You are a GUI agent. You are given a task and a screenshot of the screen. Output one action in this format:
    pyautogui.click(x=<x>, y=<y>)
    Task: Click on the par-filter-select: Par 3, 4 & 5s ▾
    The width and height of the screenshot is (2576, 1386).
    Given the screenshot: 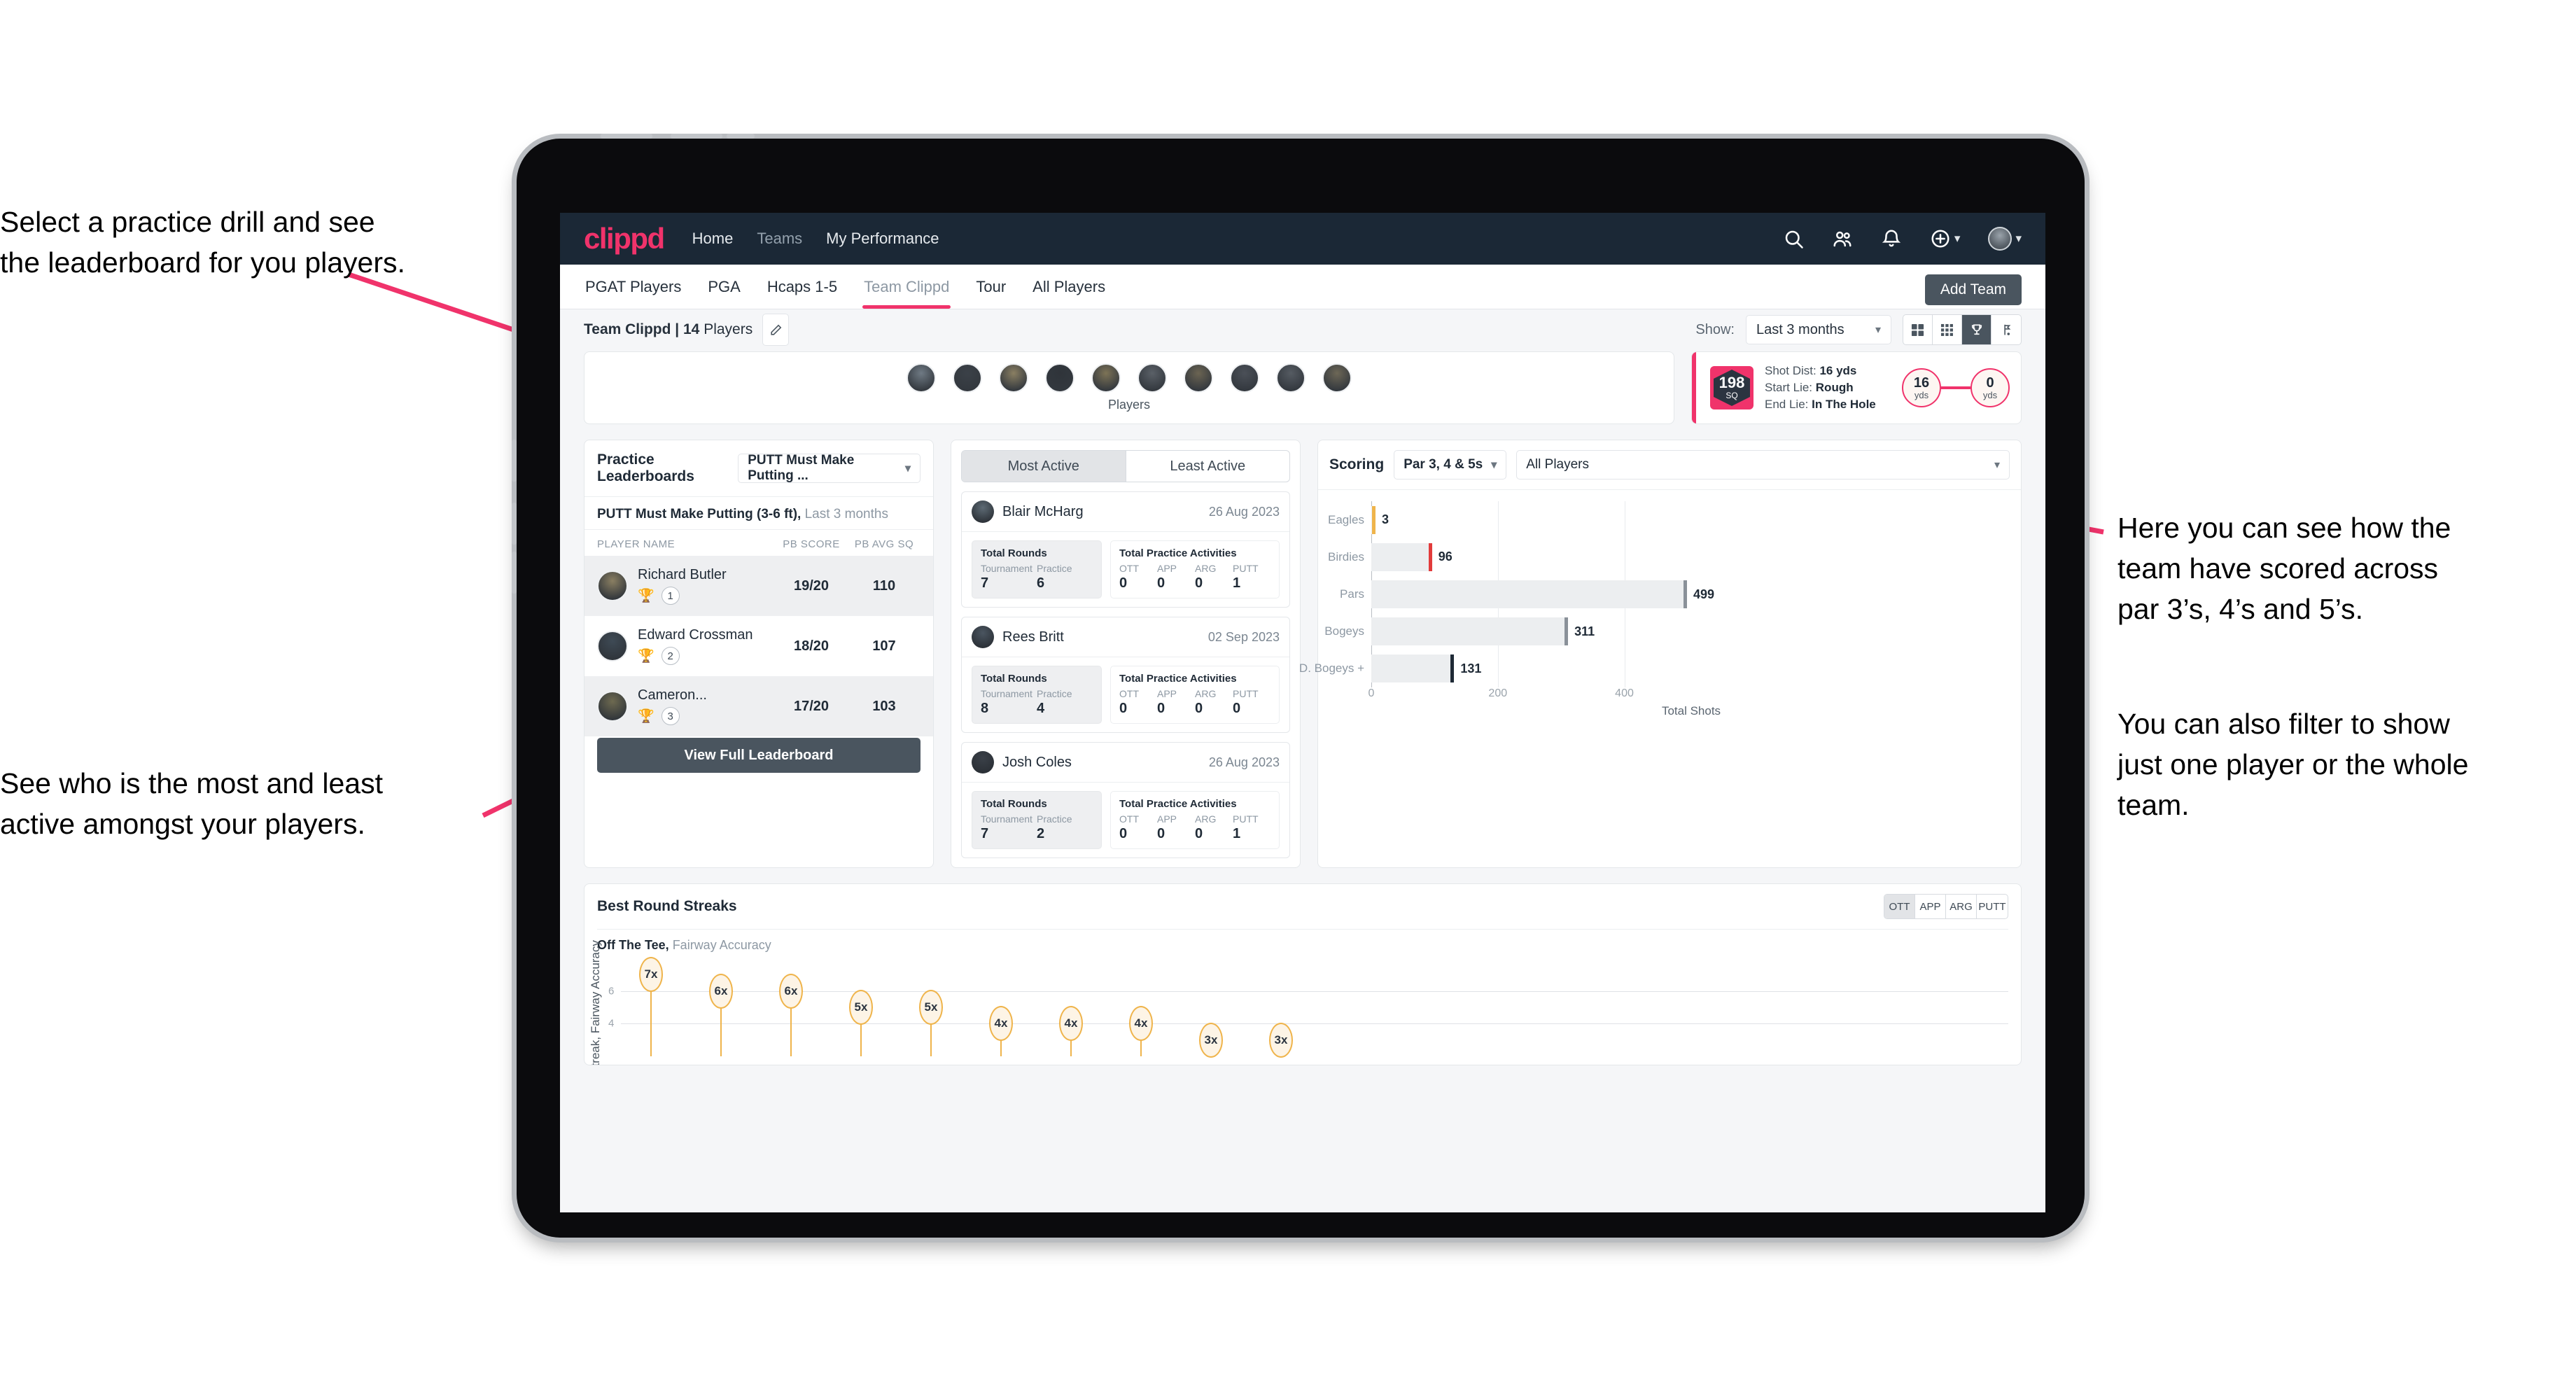 What is the action you would take?
    pyautogui.click(x=1450, y=464)
    